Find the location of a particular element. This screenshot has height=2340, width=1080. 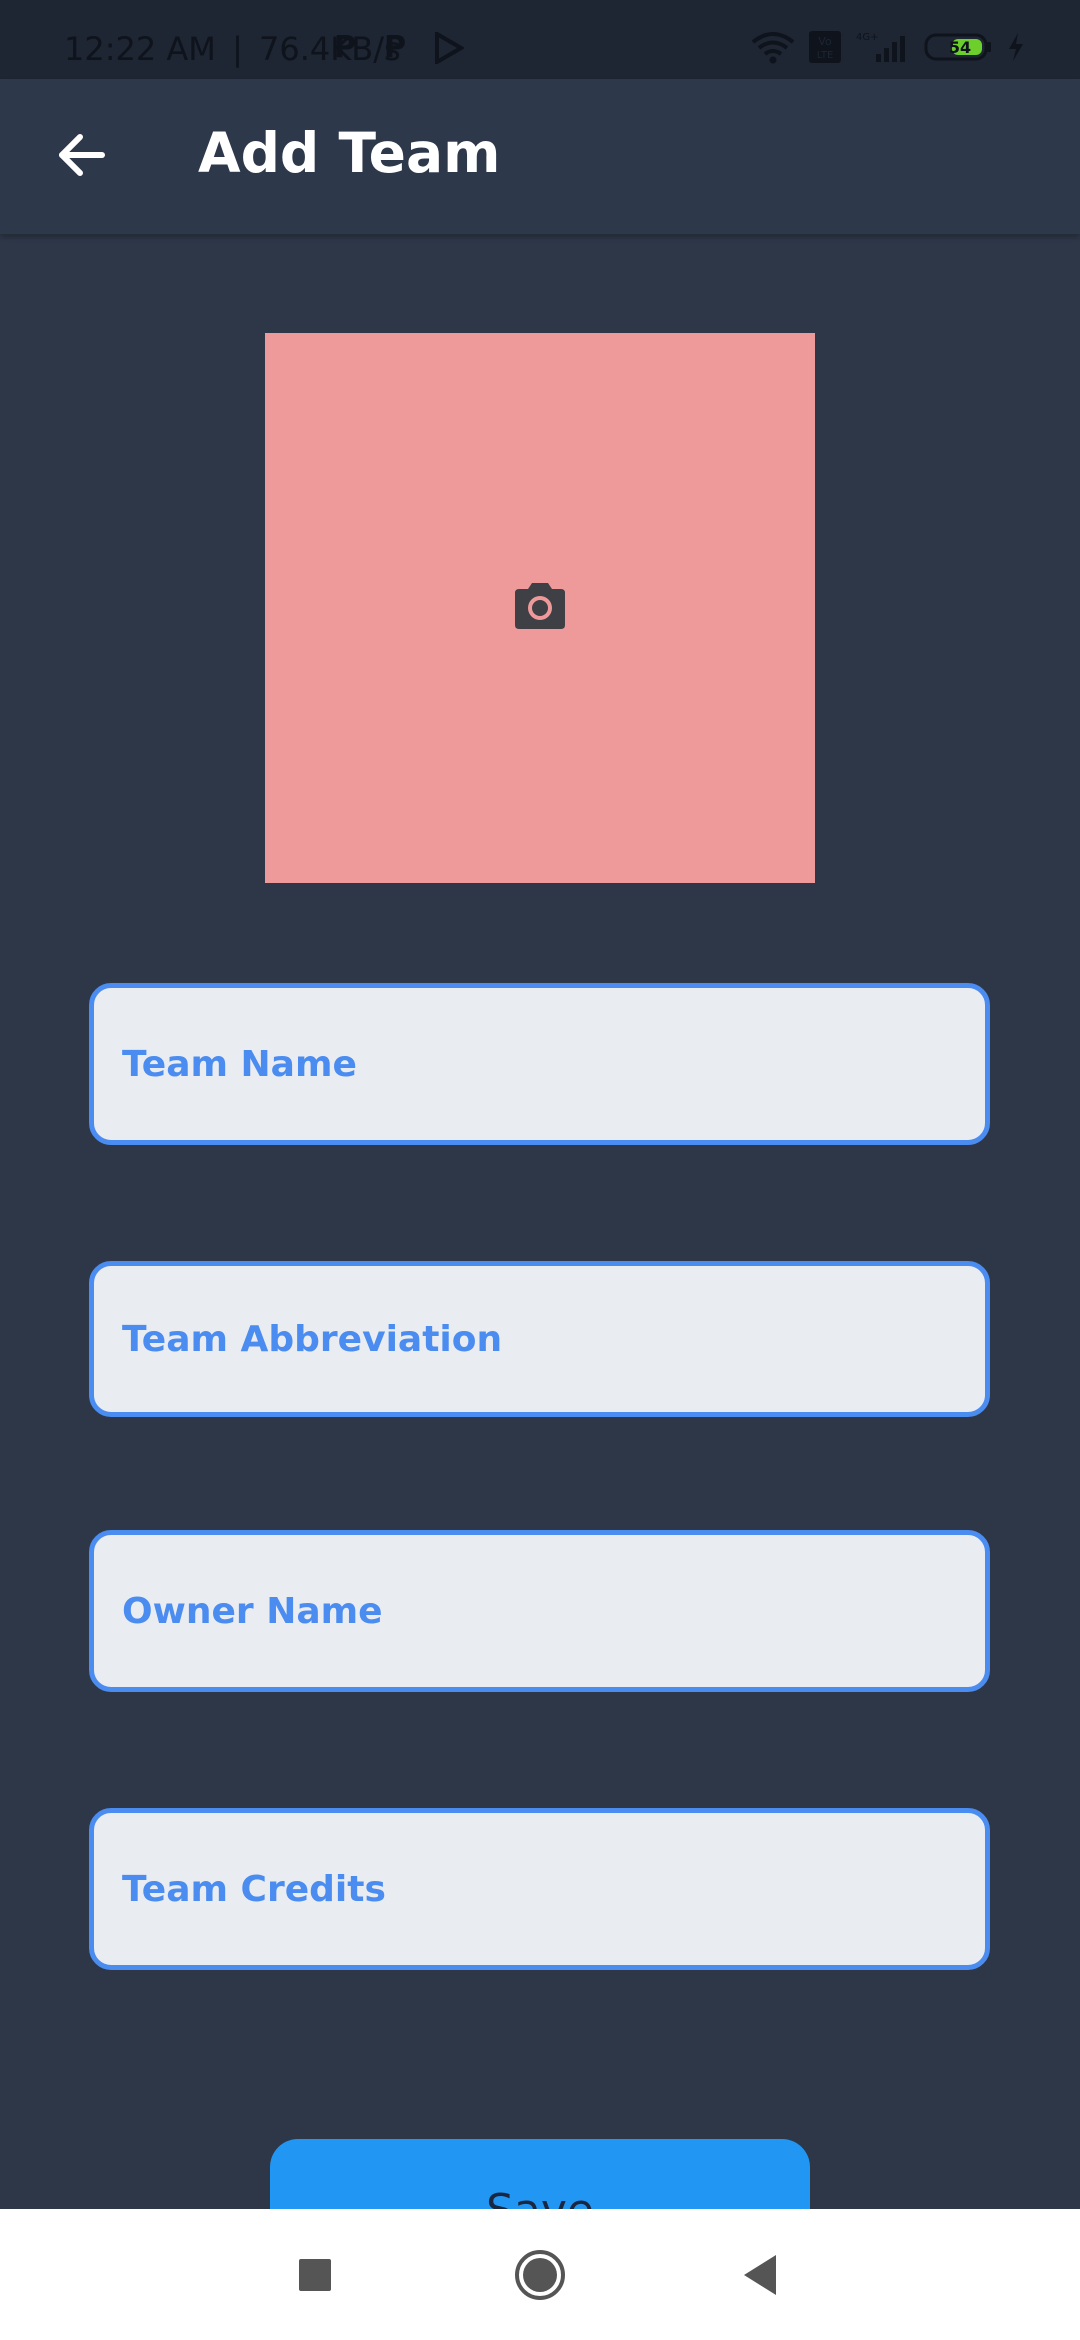

team-abbreviation-input is located at coordinates (539, 1339).